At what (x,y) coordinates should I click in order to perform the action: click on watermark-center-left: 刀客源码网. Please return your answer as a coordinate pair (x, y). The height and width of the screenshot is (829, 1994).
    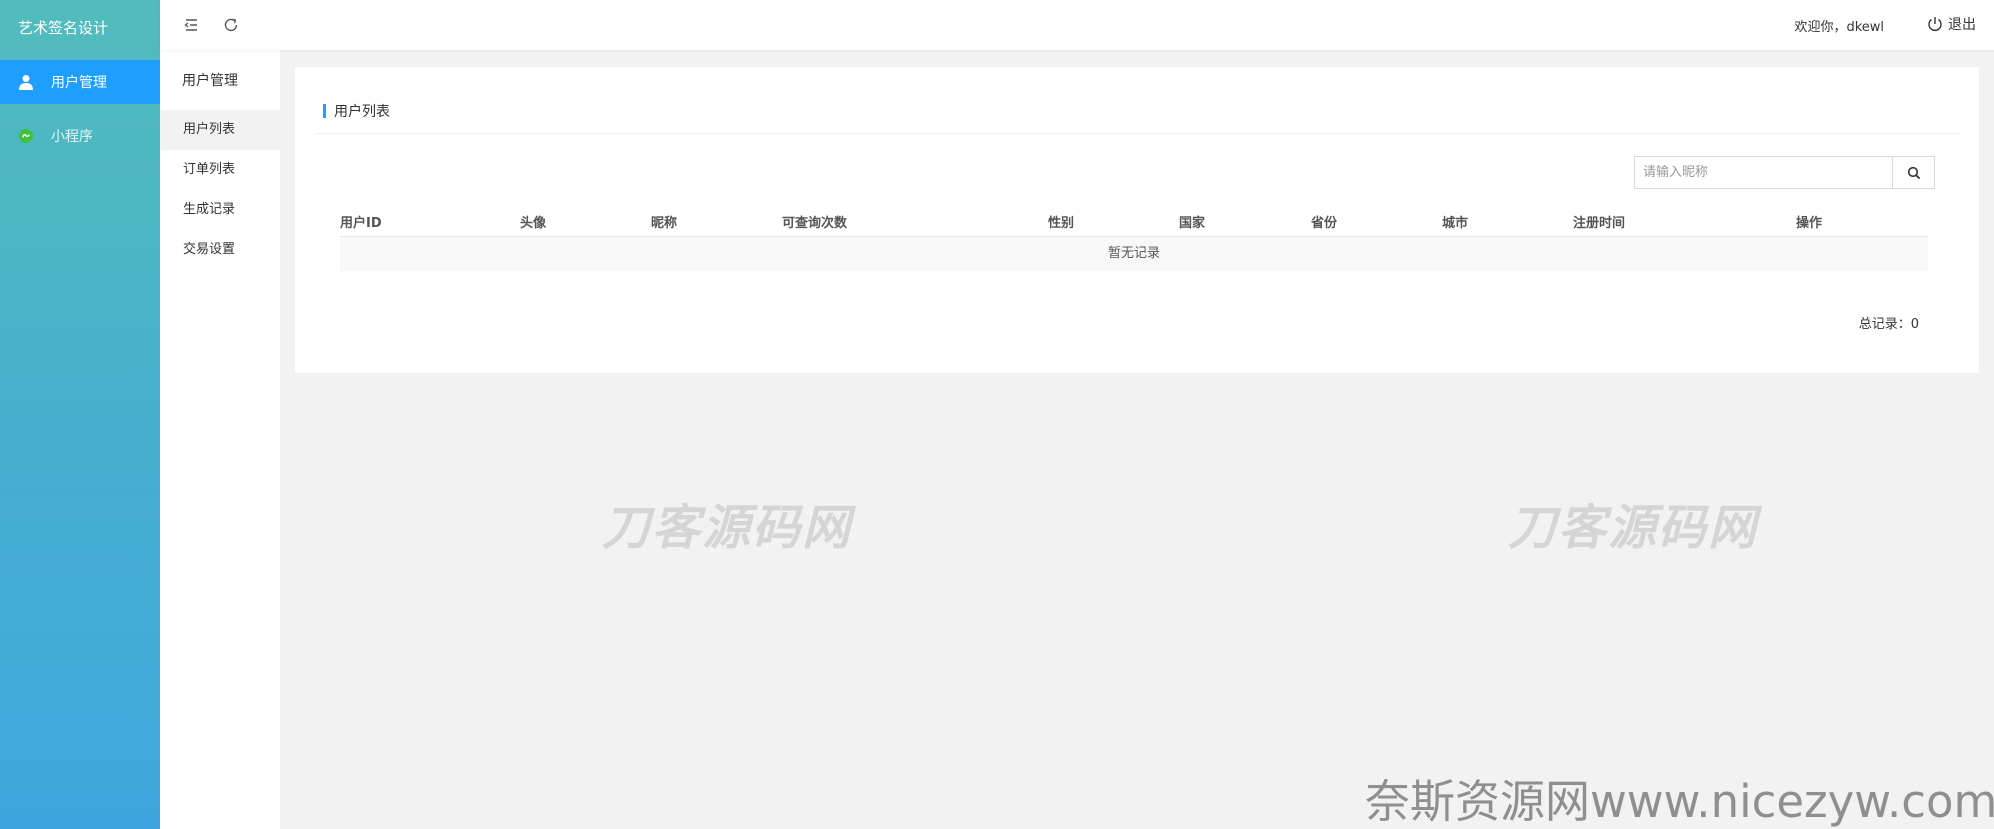
    Looking at the image, I should click on (727, 528).